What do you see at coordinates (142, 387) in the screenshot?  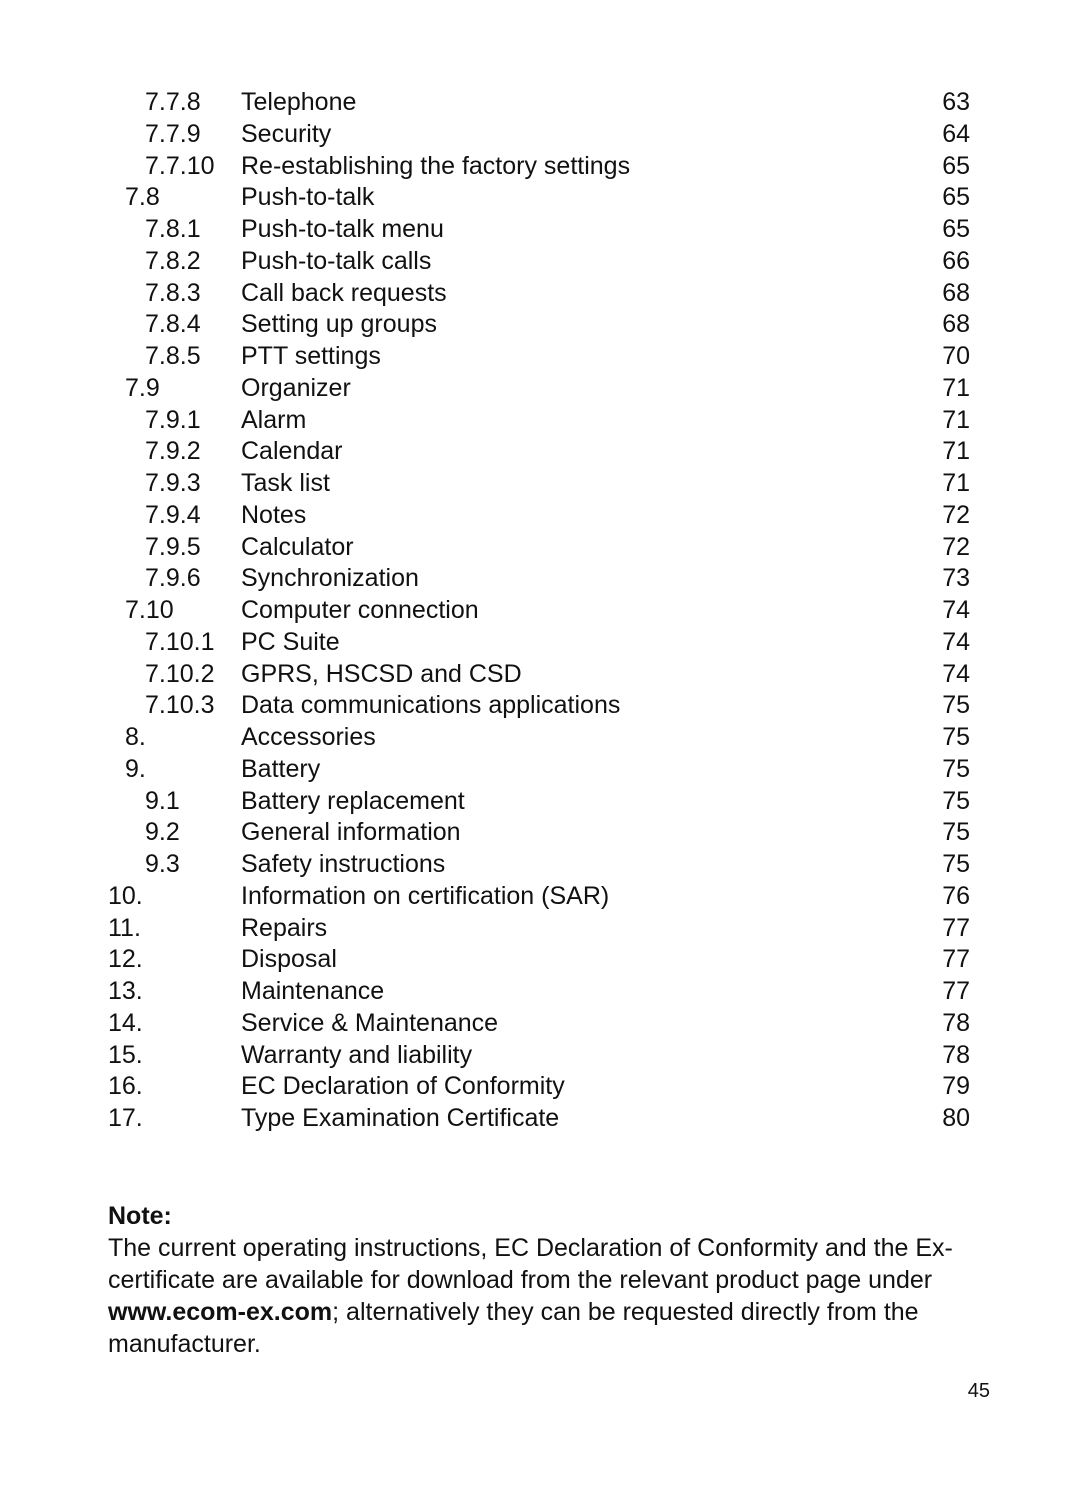 I see `toc-entry-number: 7.9` at bounding box center [142, 387].